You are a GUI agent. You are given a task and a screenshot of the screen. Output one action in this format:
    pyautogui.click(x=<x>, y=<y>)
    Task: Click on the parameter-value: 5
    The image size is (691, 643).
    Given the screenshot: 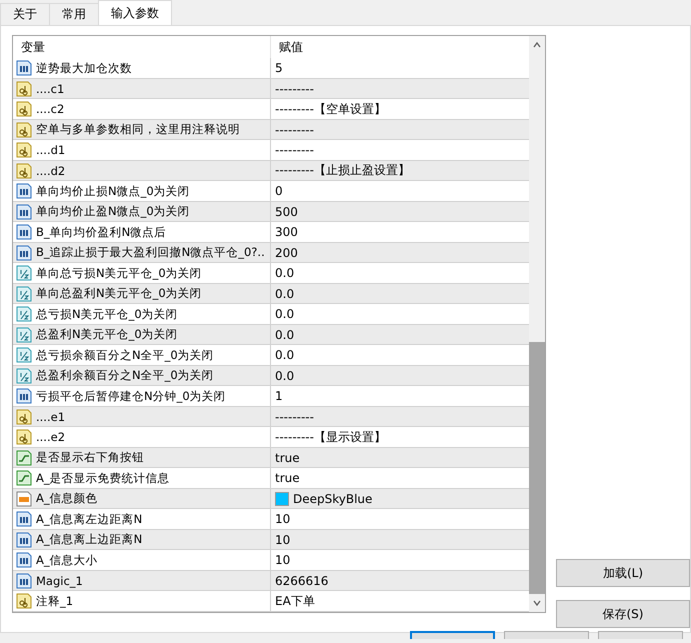 What is the action you would take?
    pyautogui.click(x=279, y=68)
    